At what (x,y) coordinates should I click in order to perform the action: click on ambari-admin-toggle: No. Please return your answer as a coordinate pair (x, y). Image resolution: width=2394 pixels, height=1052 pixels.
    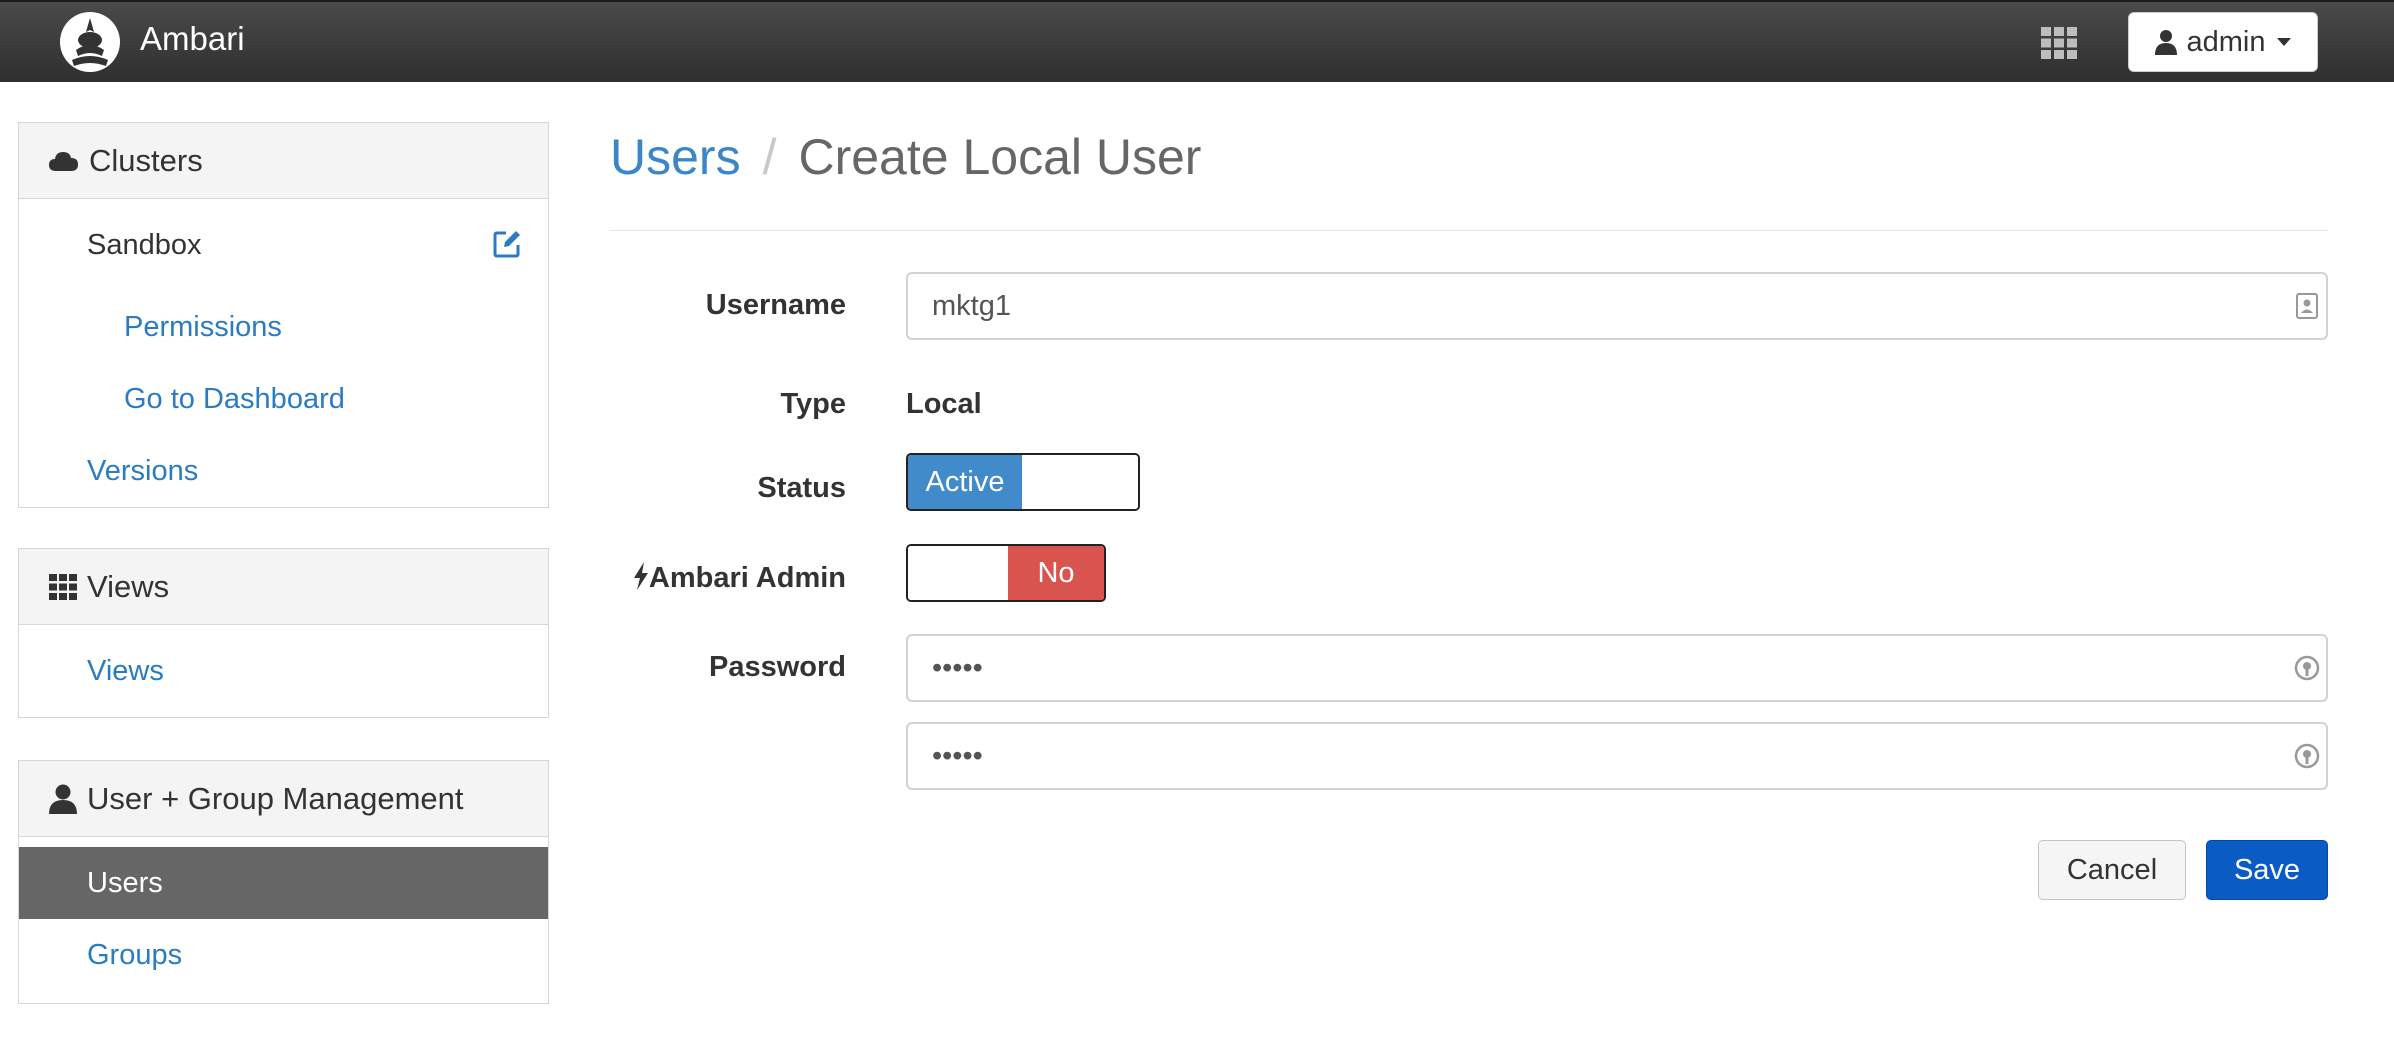
    Looking at the image, I should click on (1006, 573).